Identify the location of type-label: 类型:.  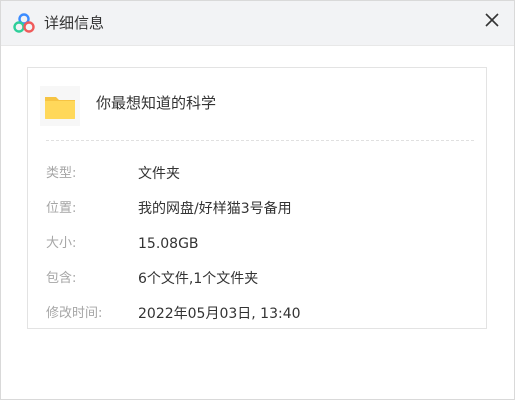
(61, 173).